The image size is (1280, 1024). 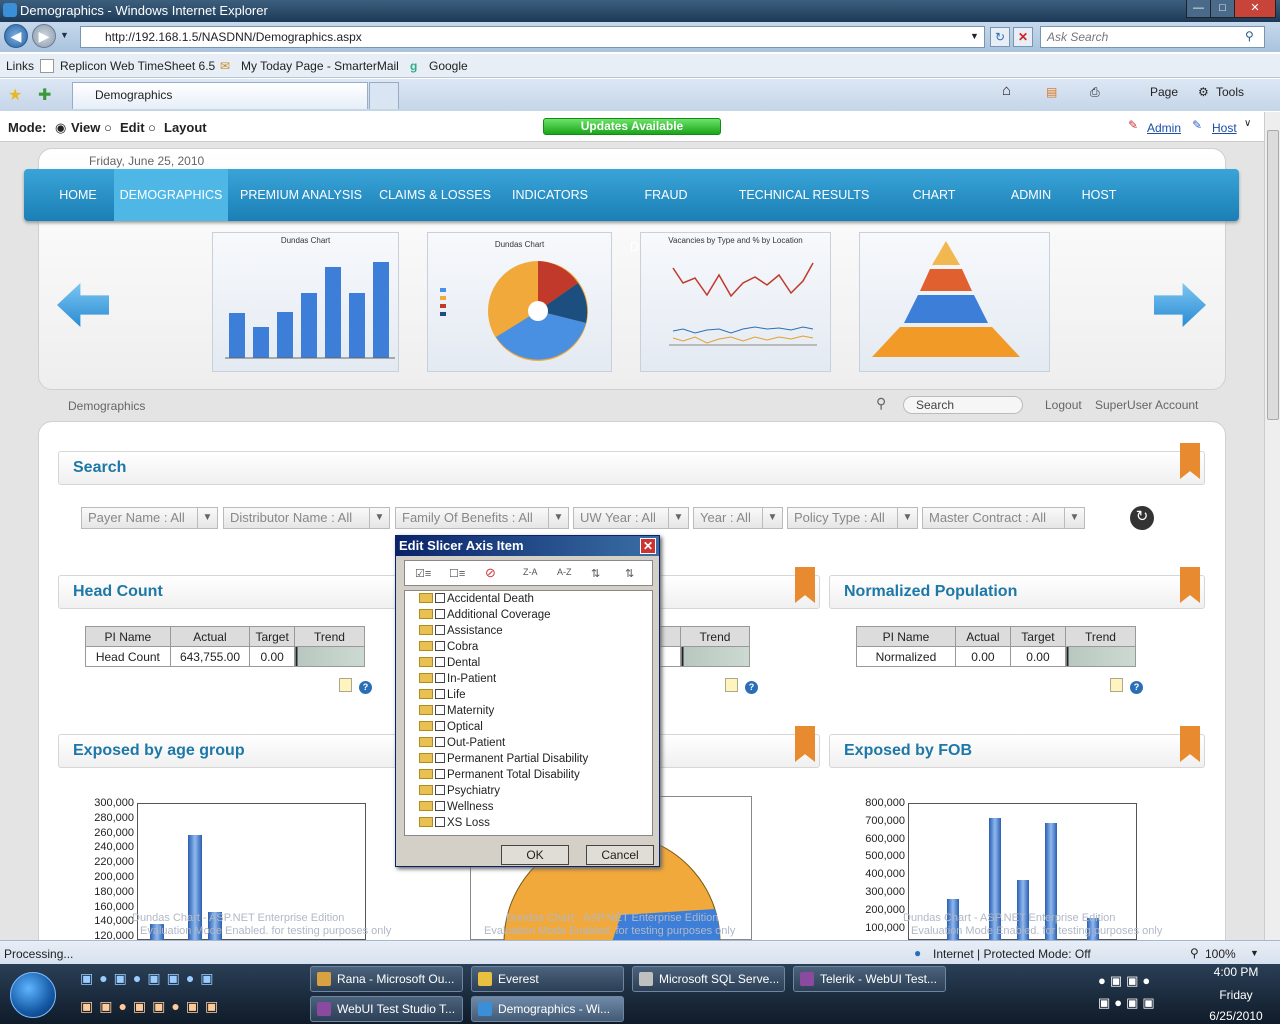 I want to click on admin-link: Admin, so click(x=1164, y=128).